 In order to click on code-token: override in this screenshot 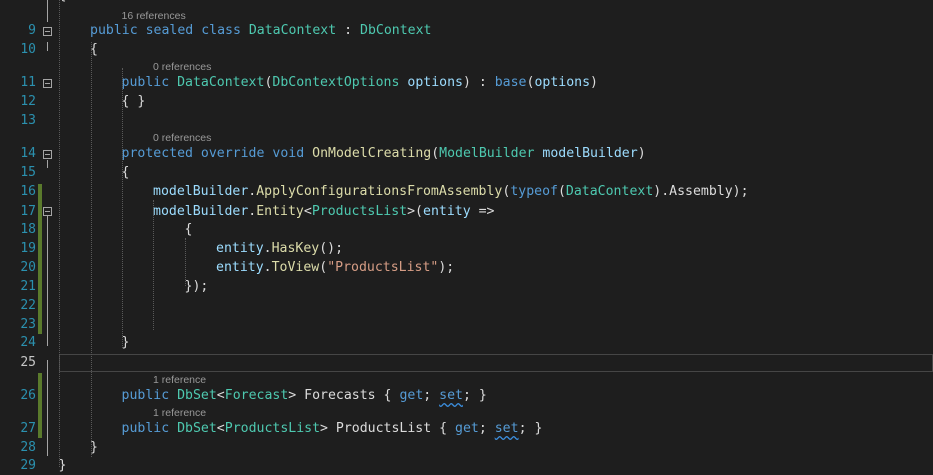, I will do `click(232, 153)`.